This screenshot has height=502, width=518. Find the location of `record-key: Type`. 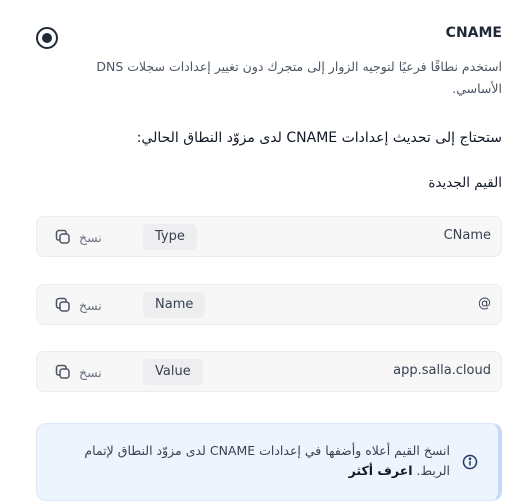

record-key: Type is located at coordinates (170, 237).